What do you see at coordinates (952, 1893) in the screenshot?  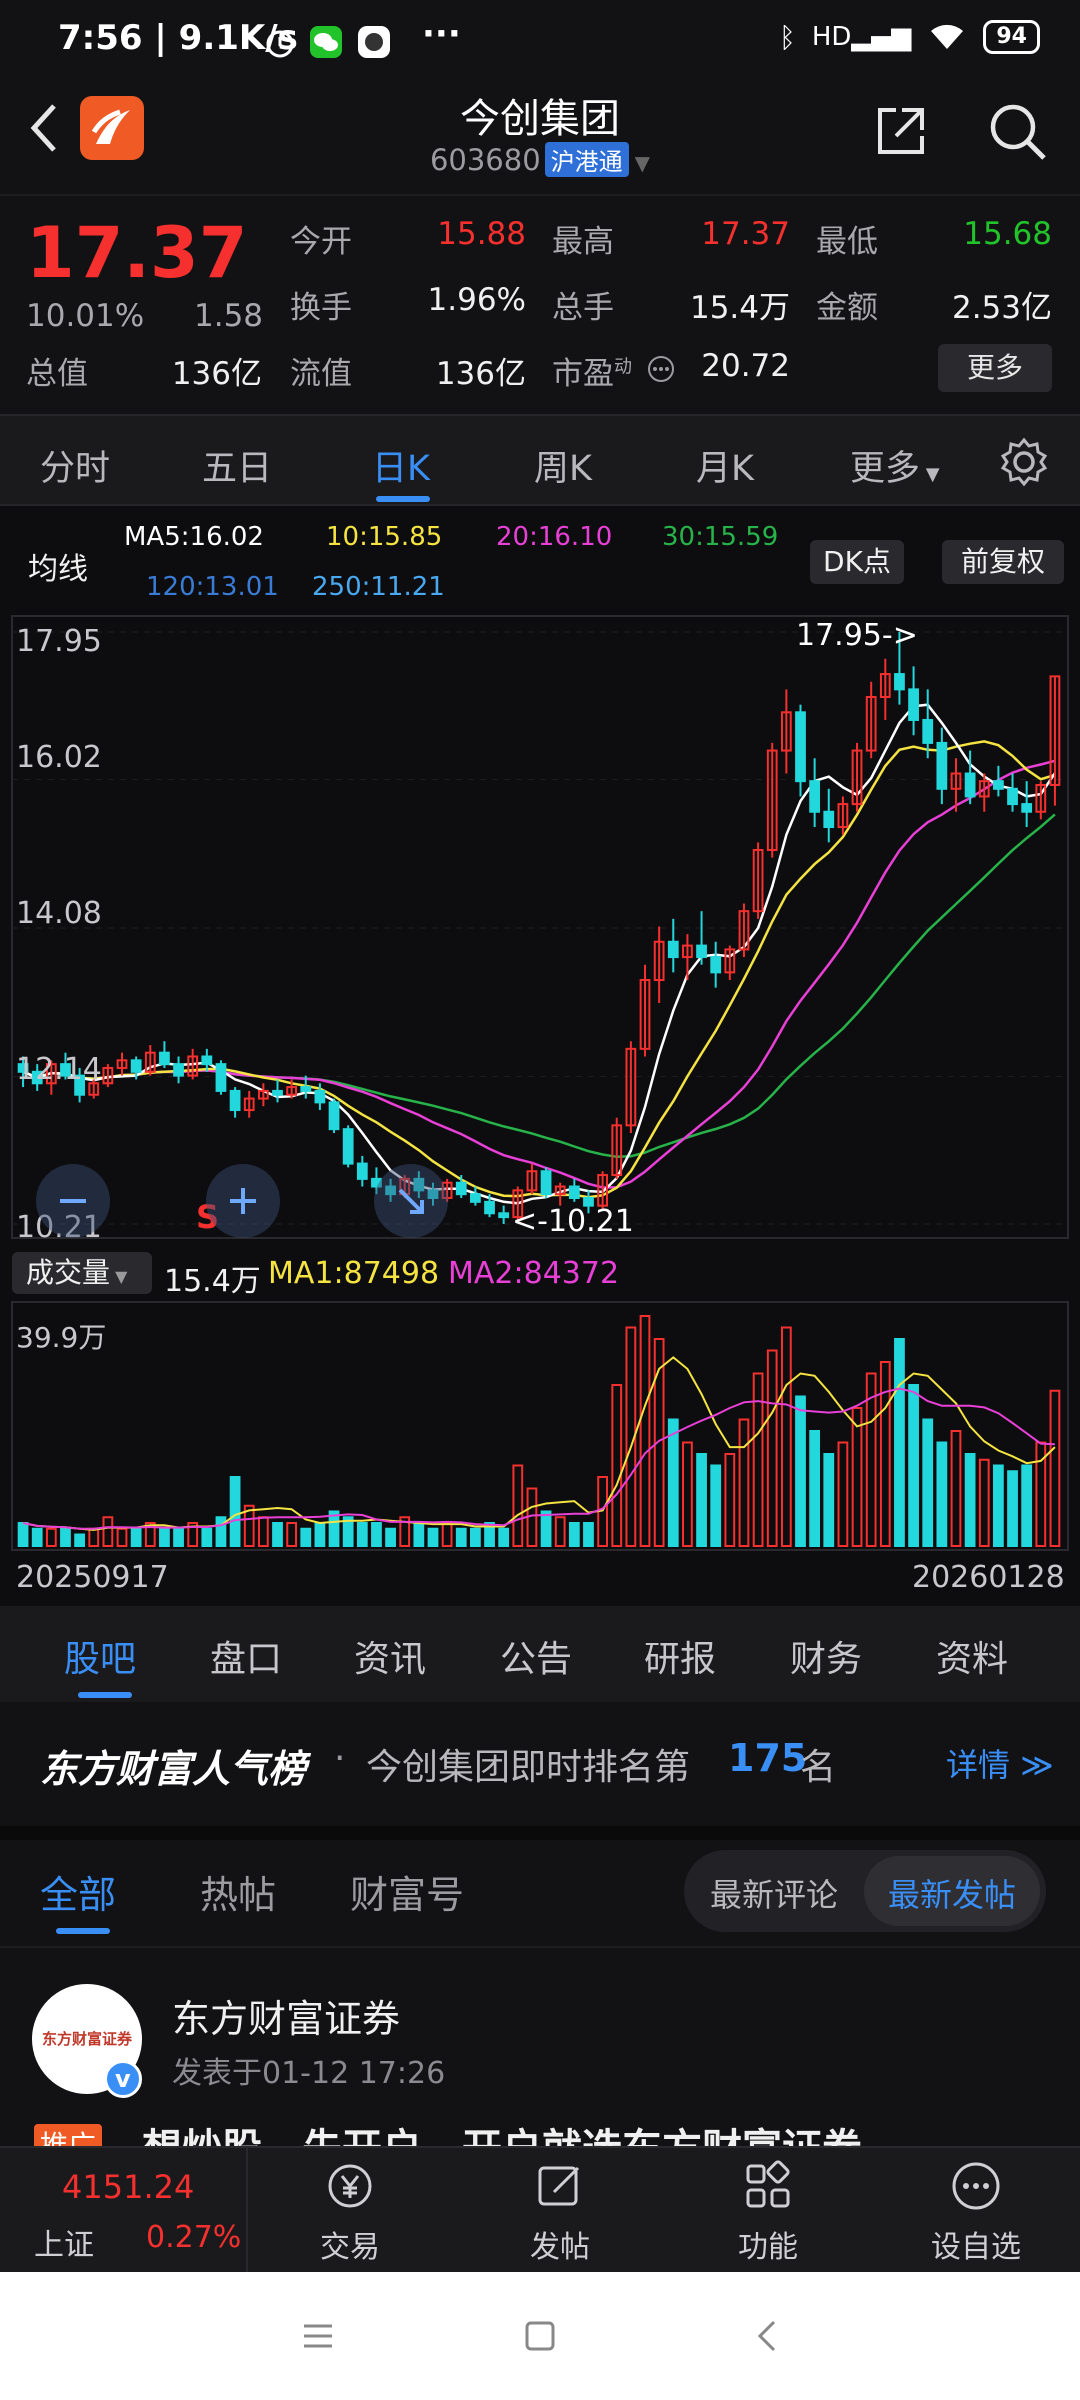 I see `sort-latest-post: 最新发帖` at bounding box center [952, 1893].